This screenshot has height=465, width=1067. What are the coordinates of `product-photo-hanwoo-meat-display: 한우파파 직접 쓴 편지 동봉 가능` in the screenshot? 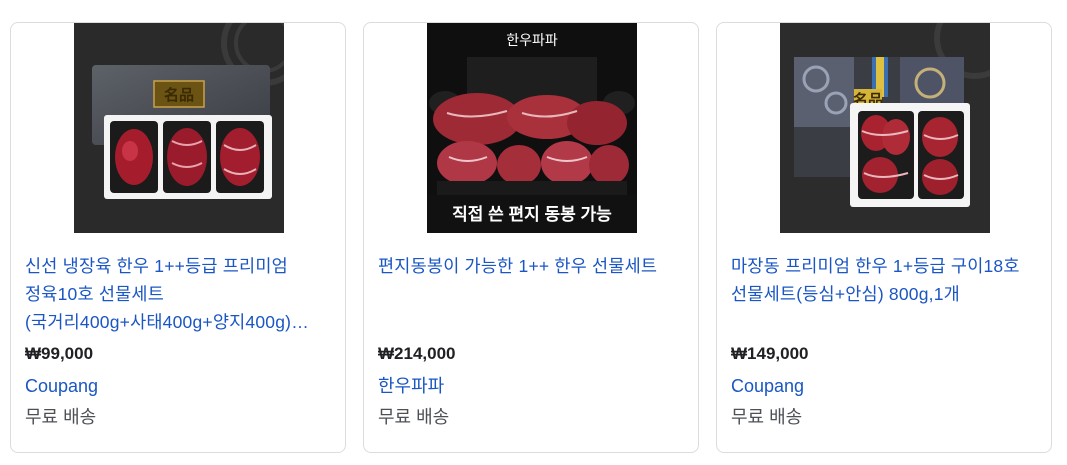 It's located at (532, 128).